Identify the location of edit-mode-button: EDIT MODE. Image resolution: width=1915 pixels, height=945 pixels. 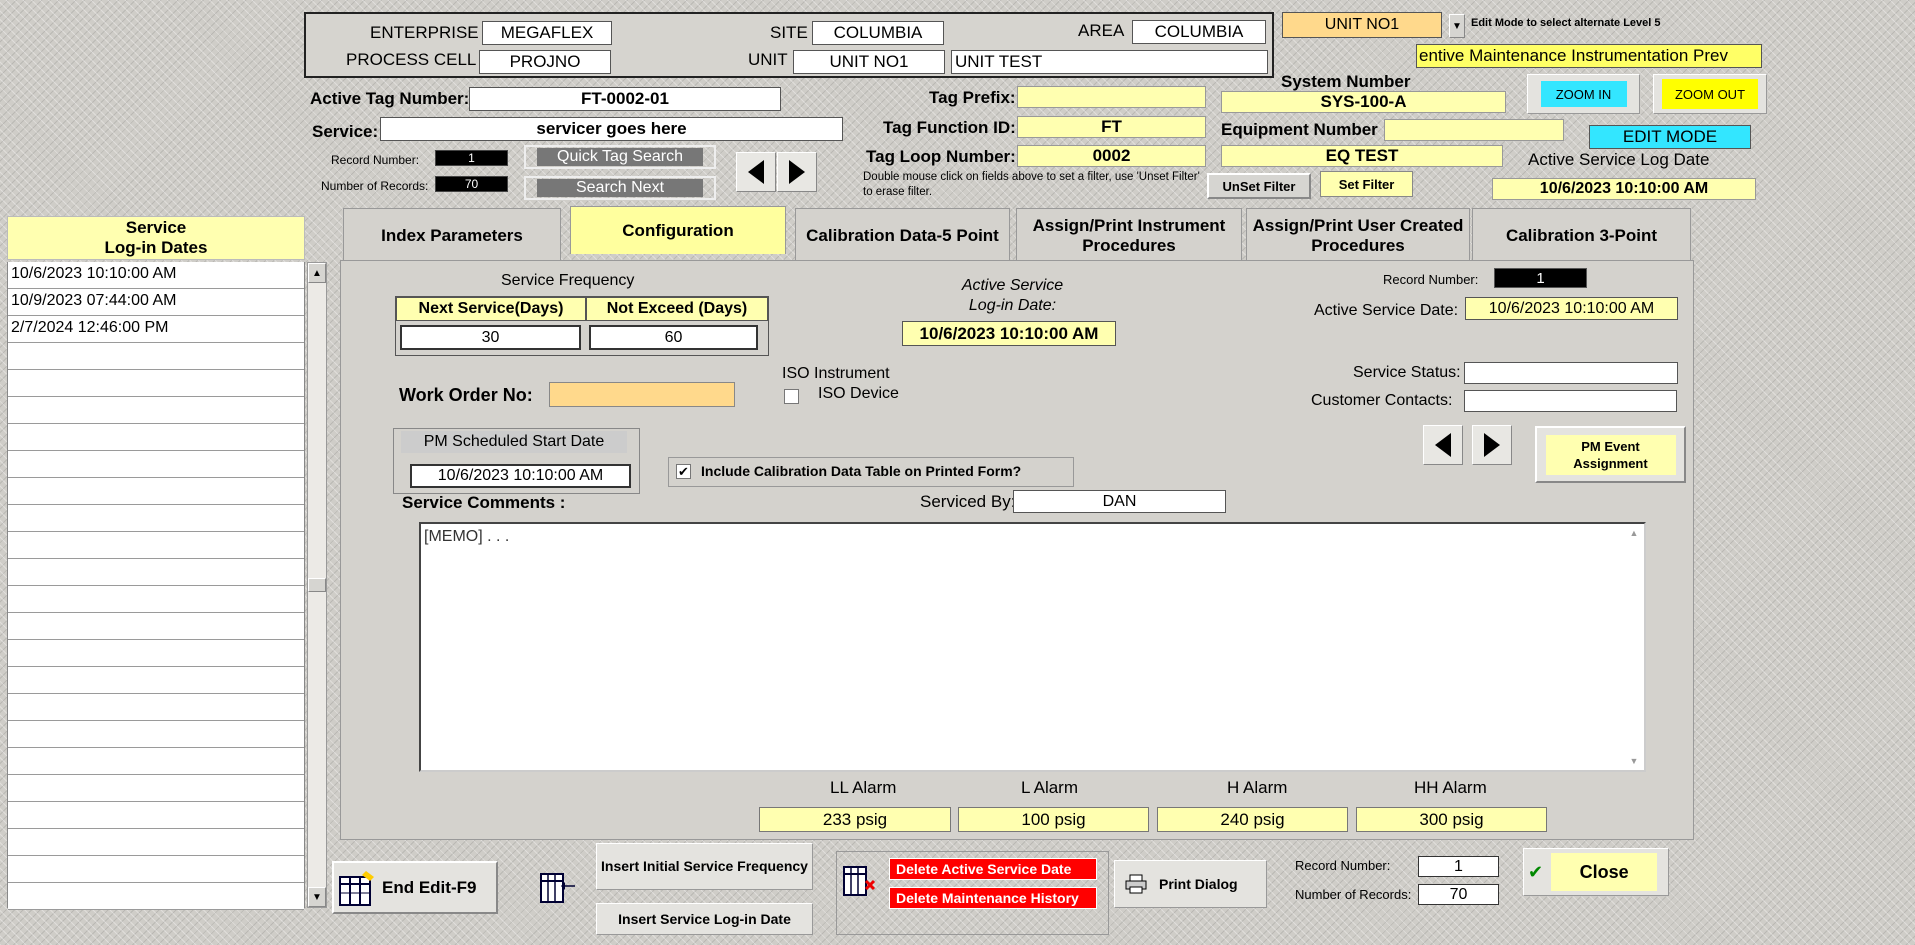
(1670, 137).